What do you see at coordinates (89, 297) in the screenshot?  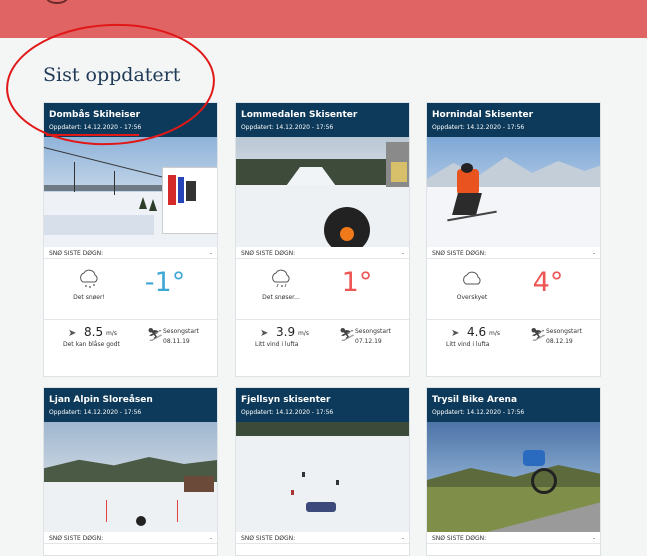 I see `weather-description: Det snøer!` at bounding box center [89, 297].